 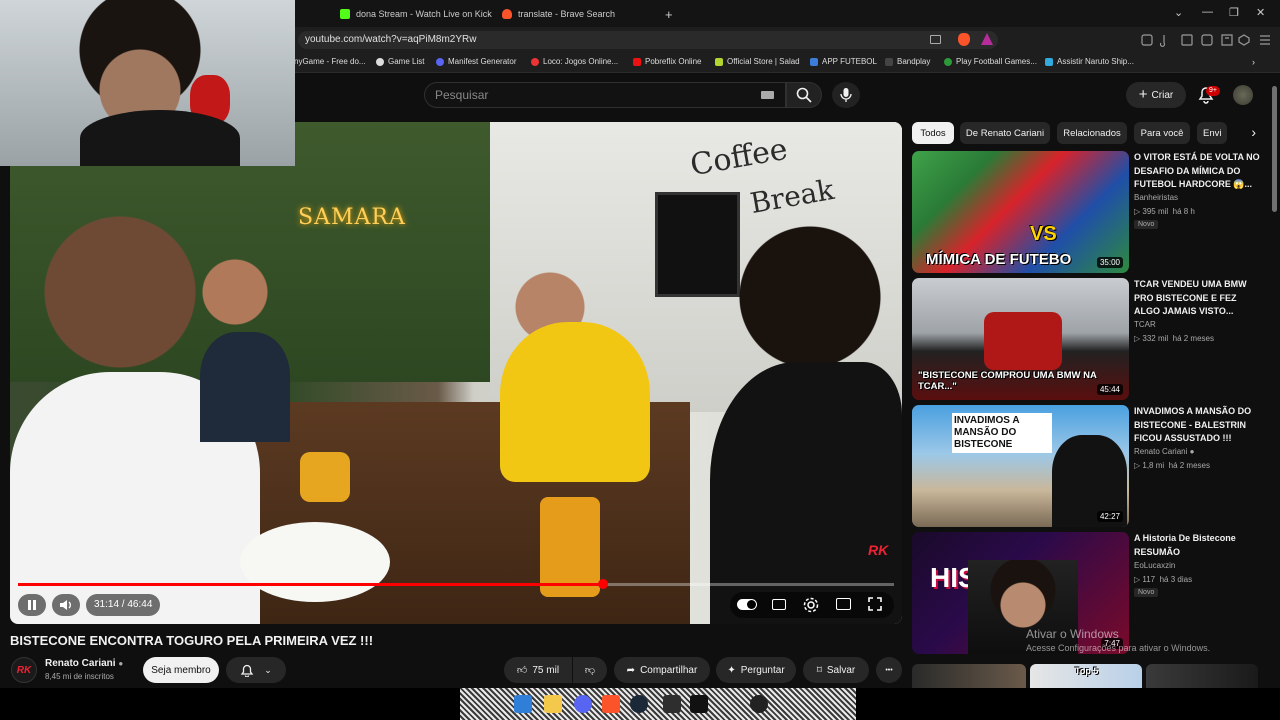 I want to click on plus-icon: +, so click(x=1143, y=94).